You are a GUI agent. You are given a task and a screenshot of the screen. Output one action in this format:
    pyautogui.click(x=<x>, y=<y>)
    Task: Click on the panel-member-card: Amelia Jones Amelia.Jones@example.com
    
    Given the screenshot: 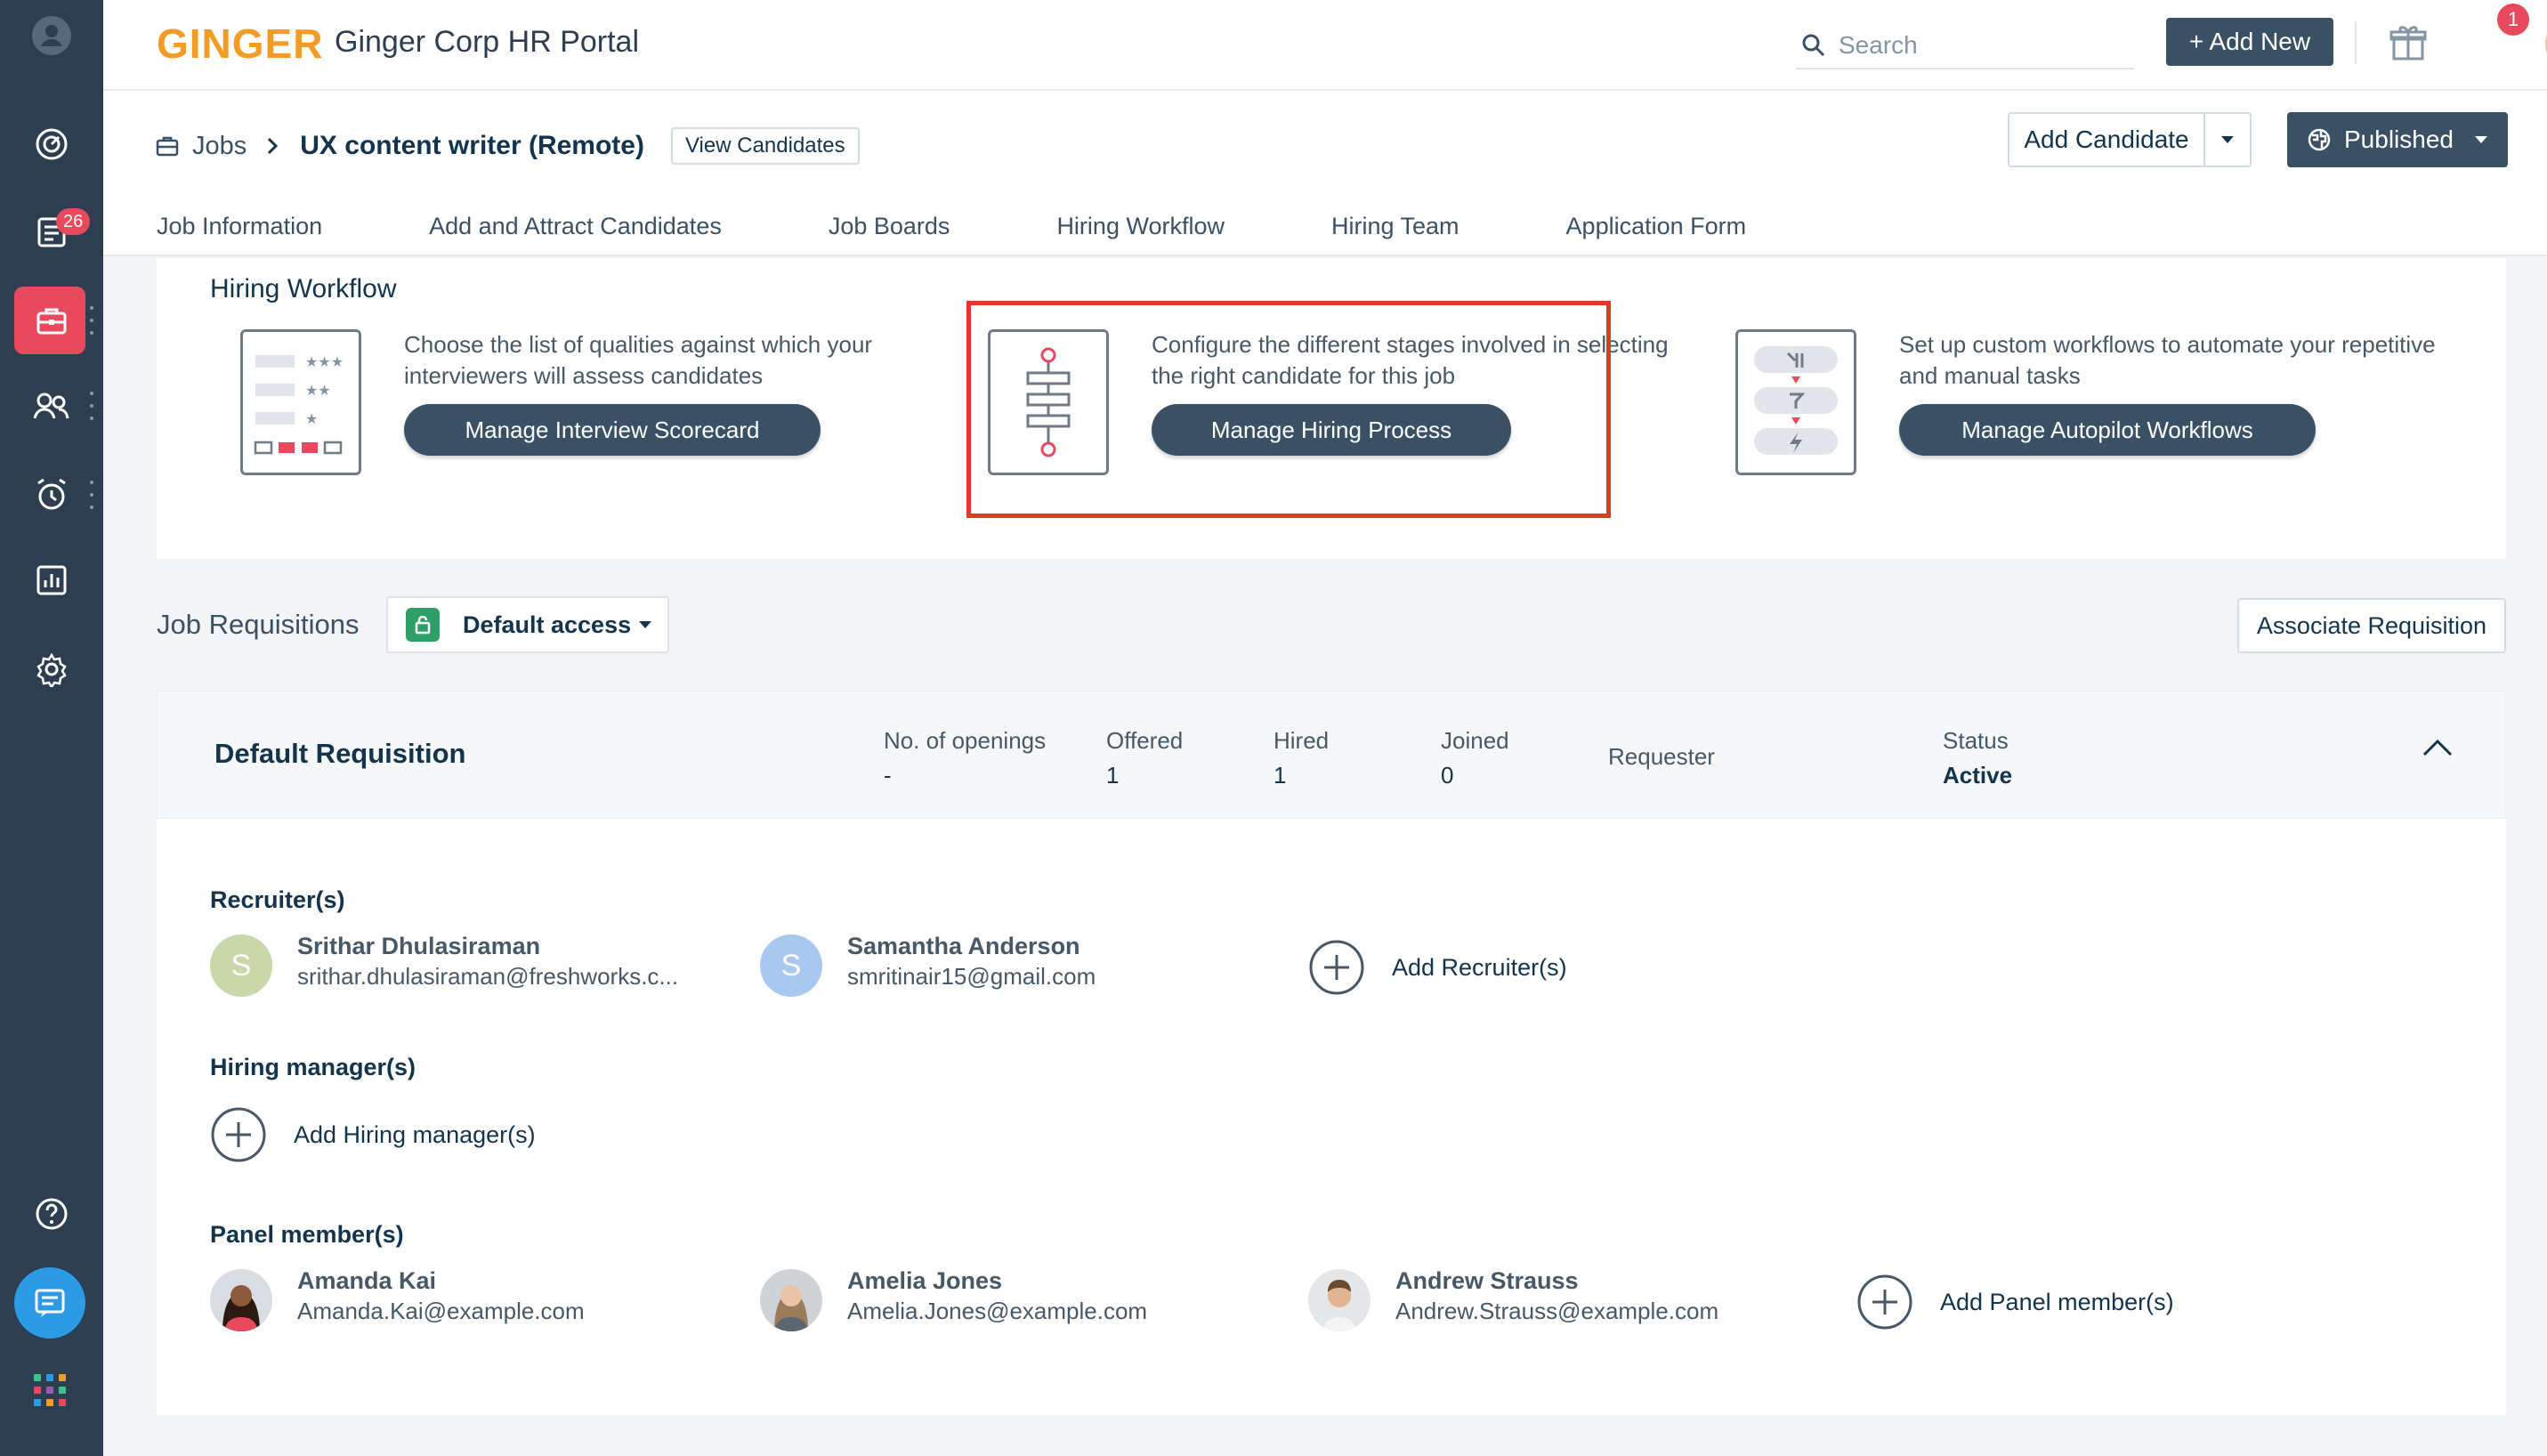 What is the action you would take?
    pyautogui.click(x=1009, y=1299)
    